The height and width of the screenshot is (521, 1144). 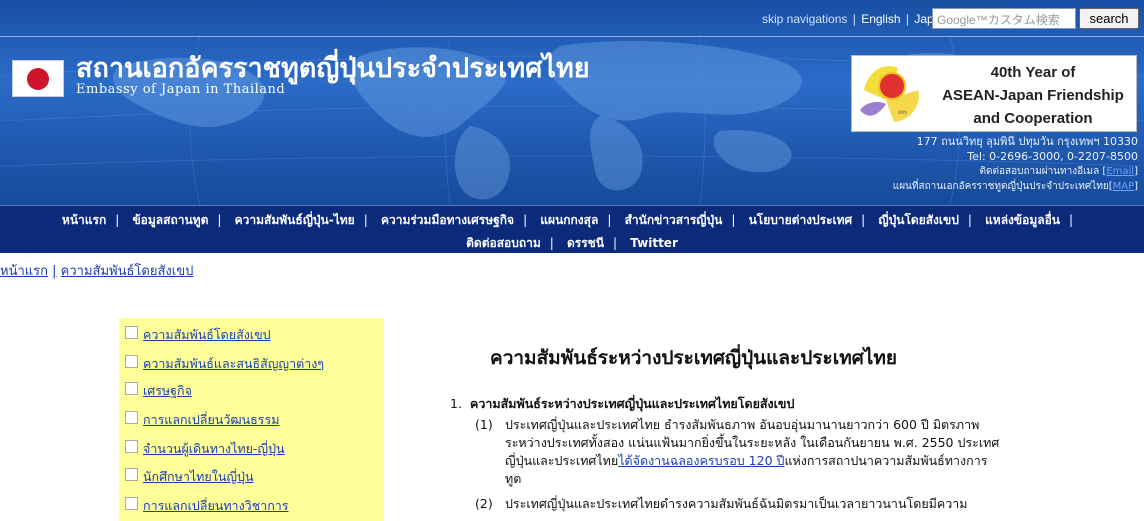 What do you see at coordinates (1120, 171) in the screenshot?
I see `email-link: Email` at bounding box center [1120, 171].